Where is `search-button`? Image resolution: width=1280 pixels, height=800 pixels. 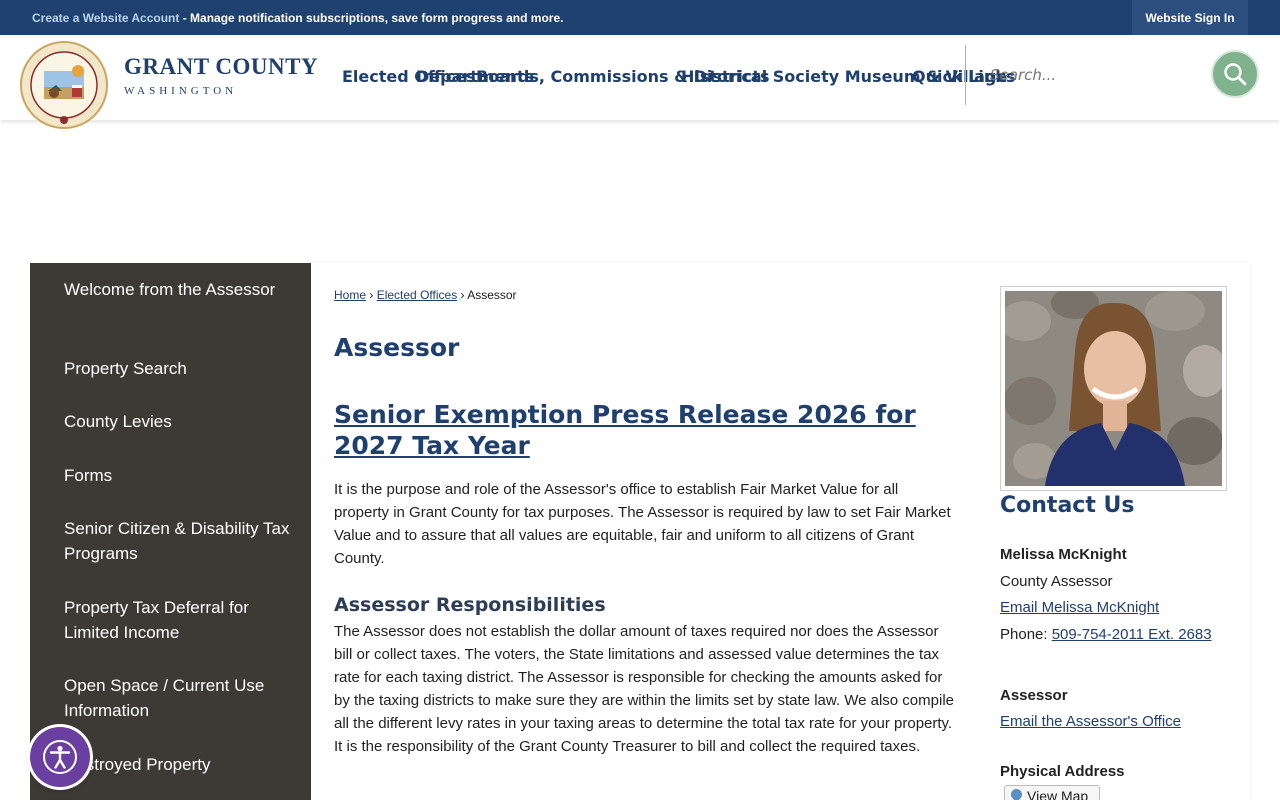 search-button is located at coordinates (1235, 74).